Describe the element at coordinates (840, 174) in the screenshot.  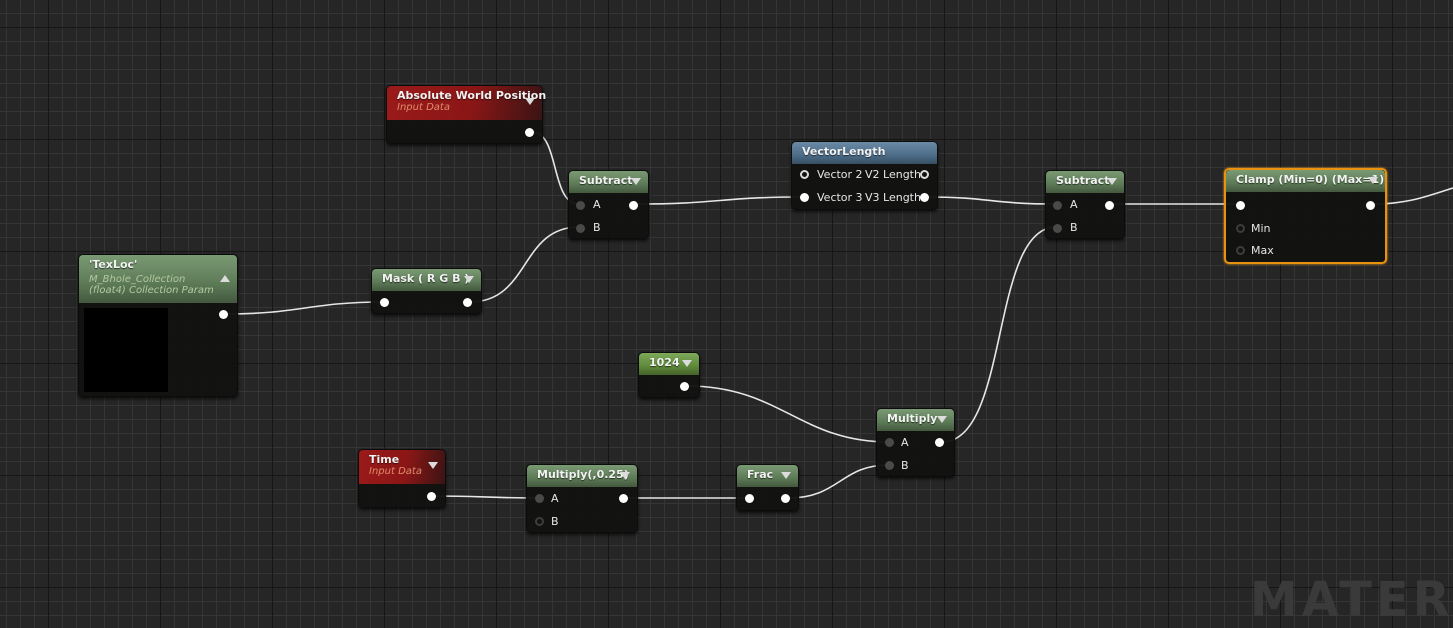
I see `pin-label-vector2: Vector 2` at that location.